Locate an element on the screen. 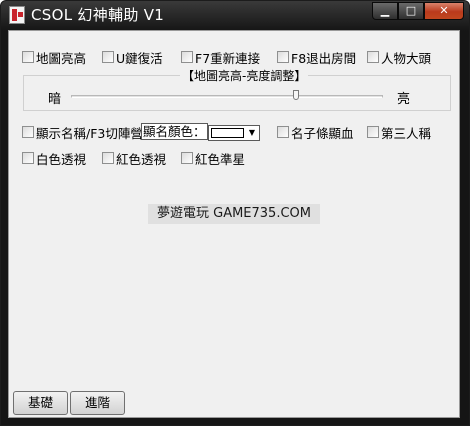  checkbox-f8-exit-room: F8退出房間 is located at coordinates (317, 57).